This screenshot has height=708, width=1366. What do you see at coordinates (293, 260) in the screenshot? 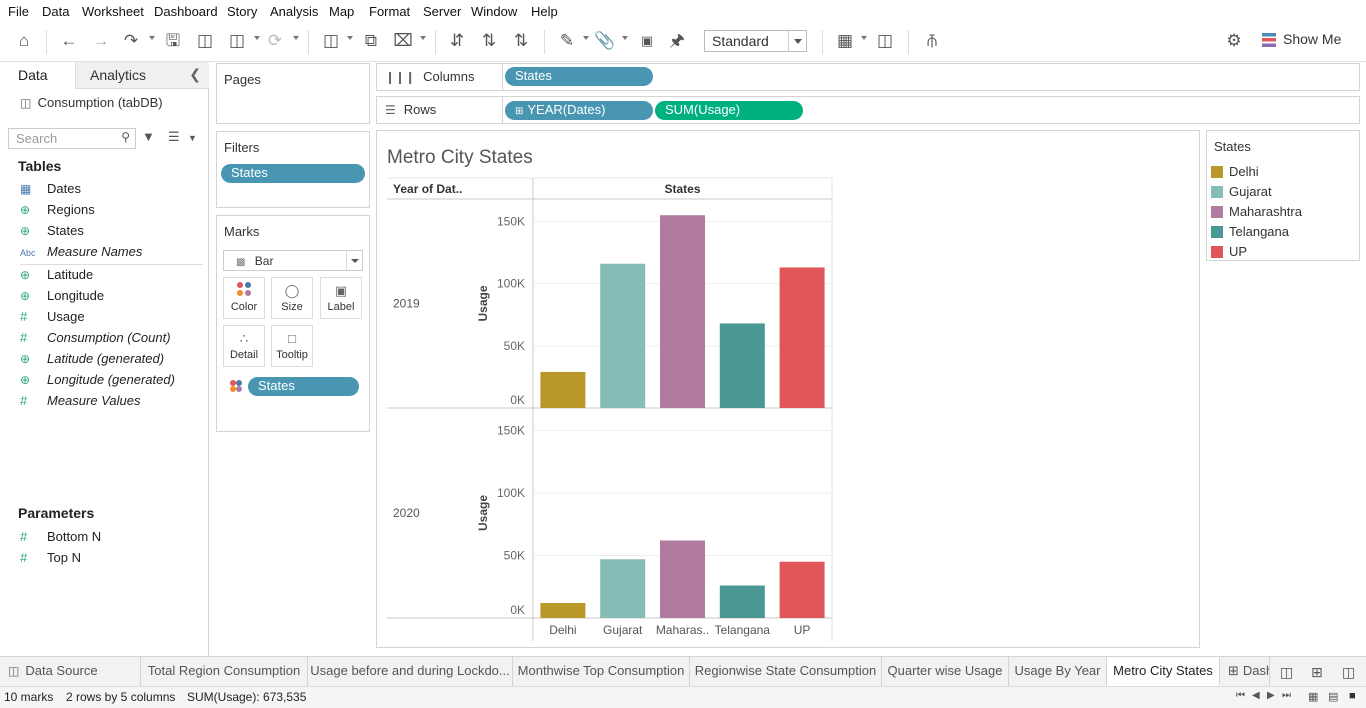
I see `mark-type-select: ▩ Bar` at bounding box center [293, 260].